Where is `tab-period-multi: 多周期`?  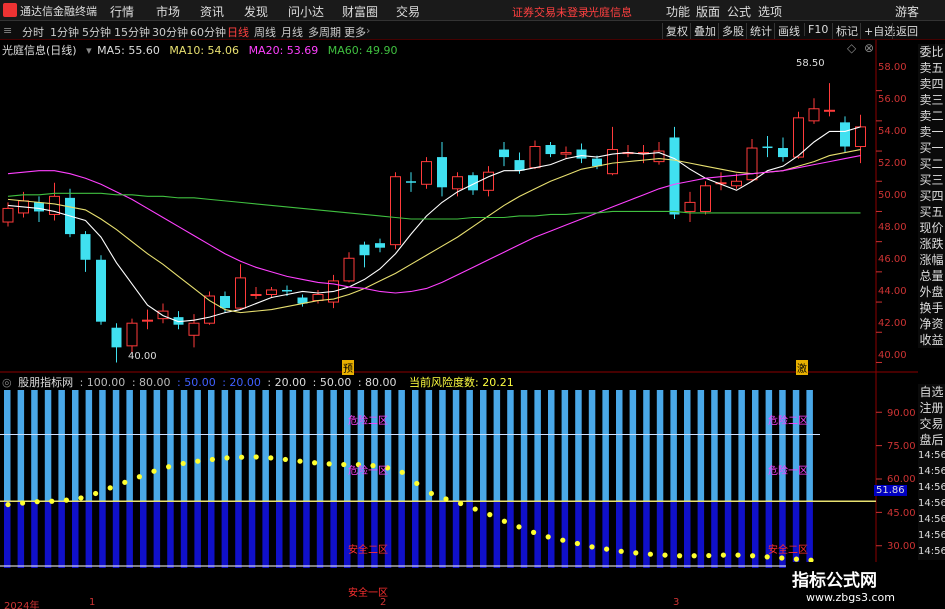
tab-period-multi: 多周期 is located at coordinates (324, 32).